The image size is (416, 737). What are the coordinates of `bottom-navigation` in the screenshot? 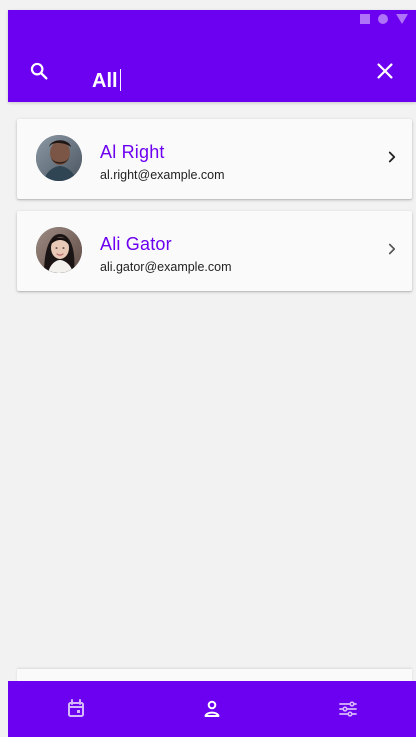 It's located at (212, 709).